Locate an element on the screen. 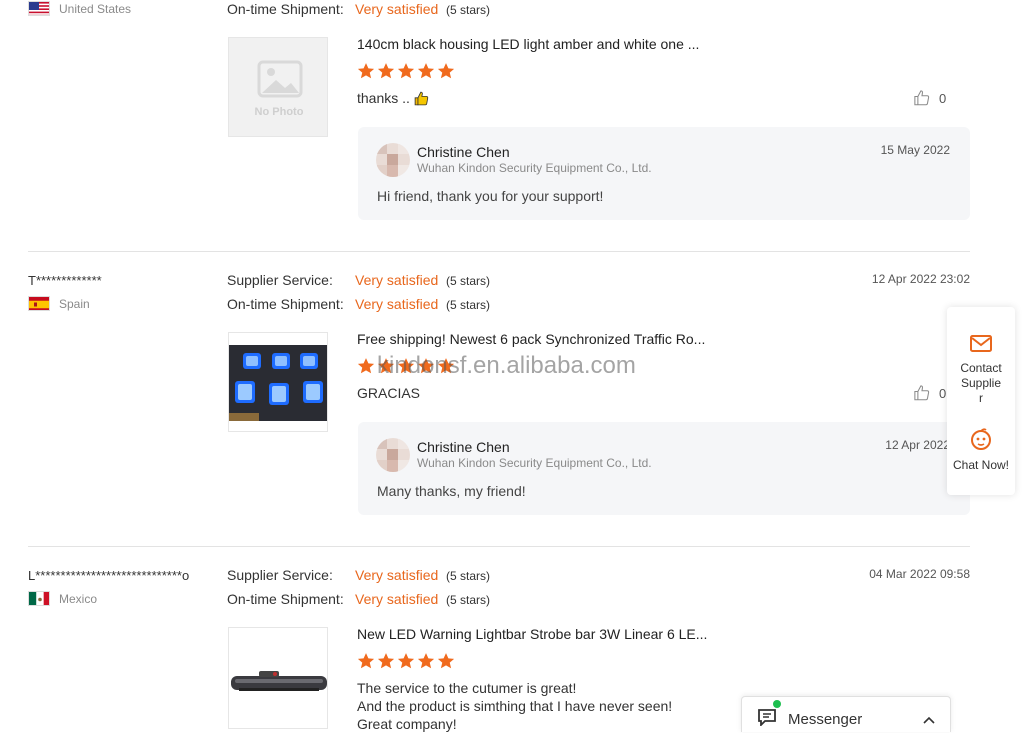 The image size is (1022, 733). chat-now-label: Chat Now! is located at coordinates (981, 465).